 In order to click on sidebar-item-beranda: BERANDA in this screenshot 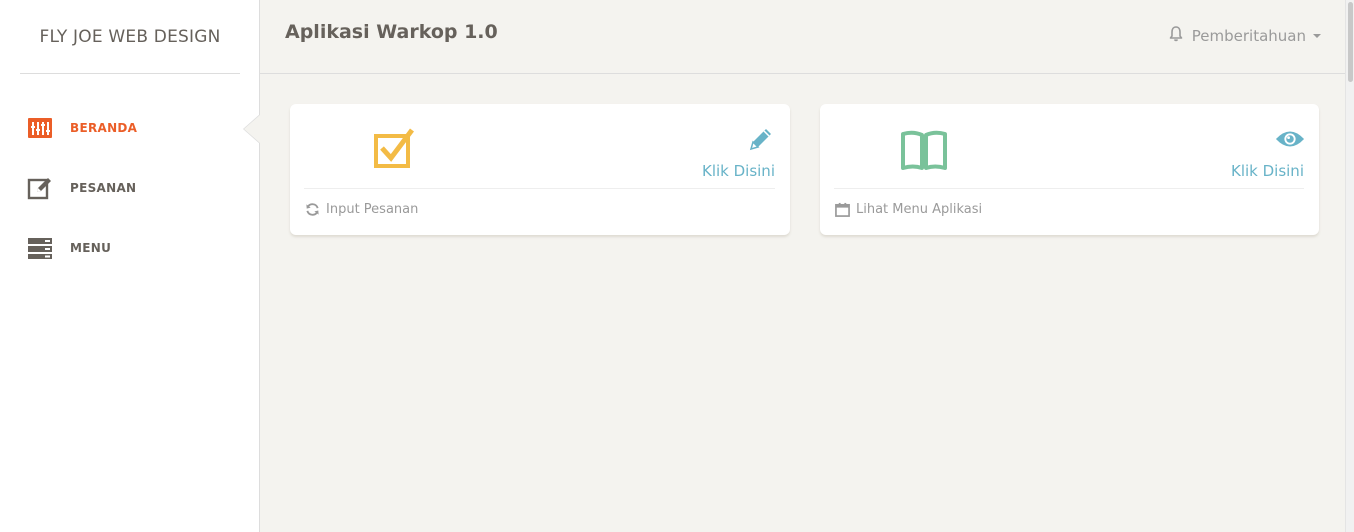, I will do `click(130, 128)`.